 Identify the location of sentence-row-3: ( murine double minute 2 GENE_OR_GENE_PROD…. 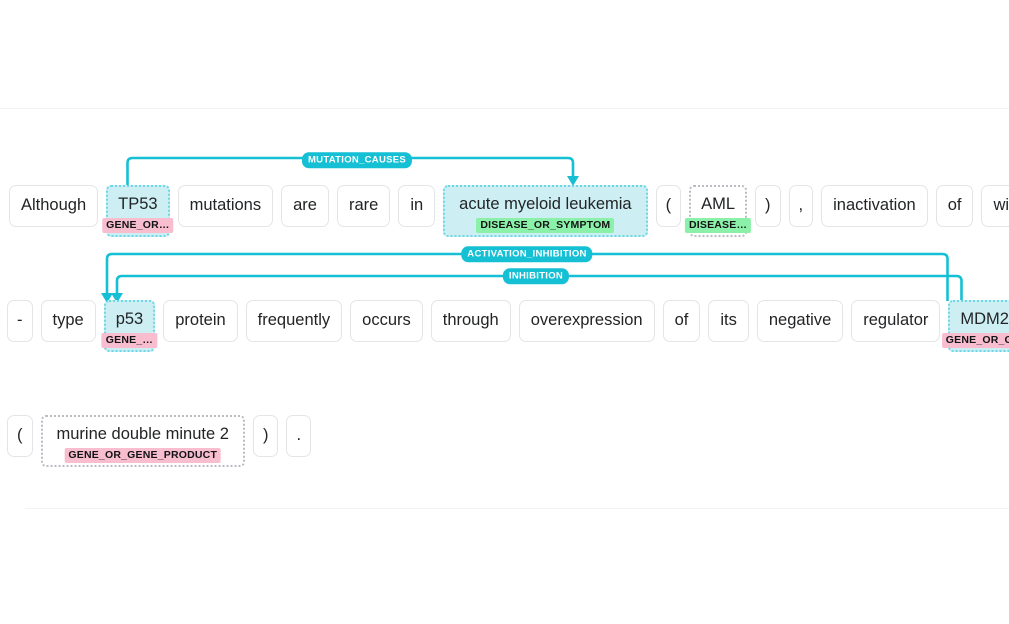
(159, 441).